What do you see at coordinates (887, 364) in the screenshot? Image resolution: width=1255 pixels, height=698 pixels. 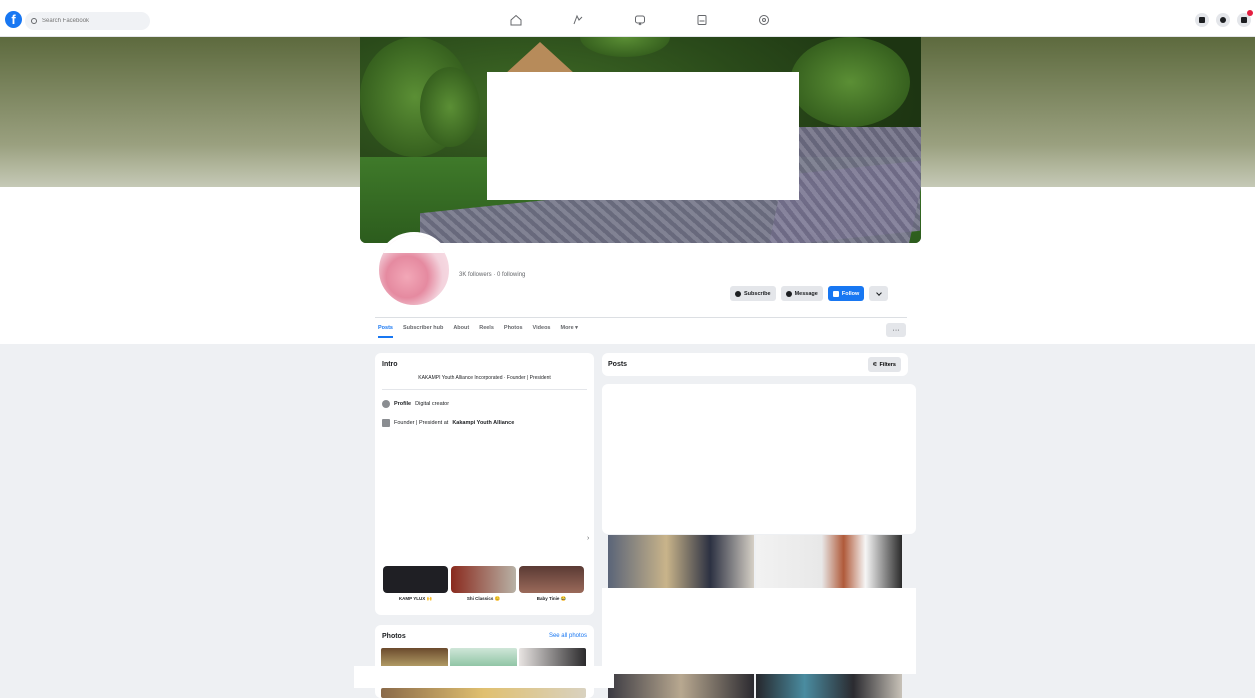 I see `filters-label: Filters` at bounding box center [887, 364].